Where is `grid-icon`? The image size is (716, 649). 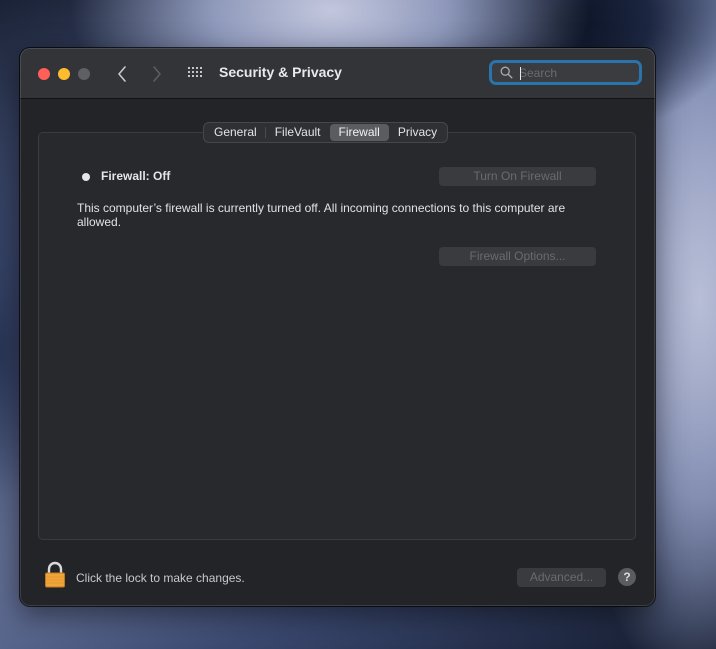 grid-icon is located at coordinates (196, 73).